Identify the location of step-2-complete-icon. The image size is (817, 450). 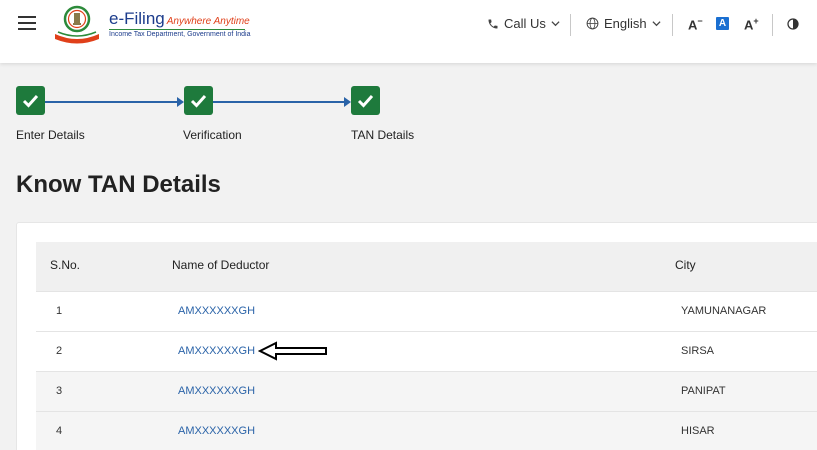
(198, 100).